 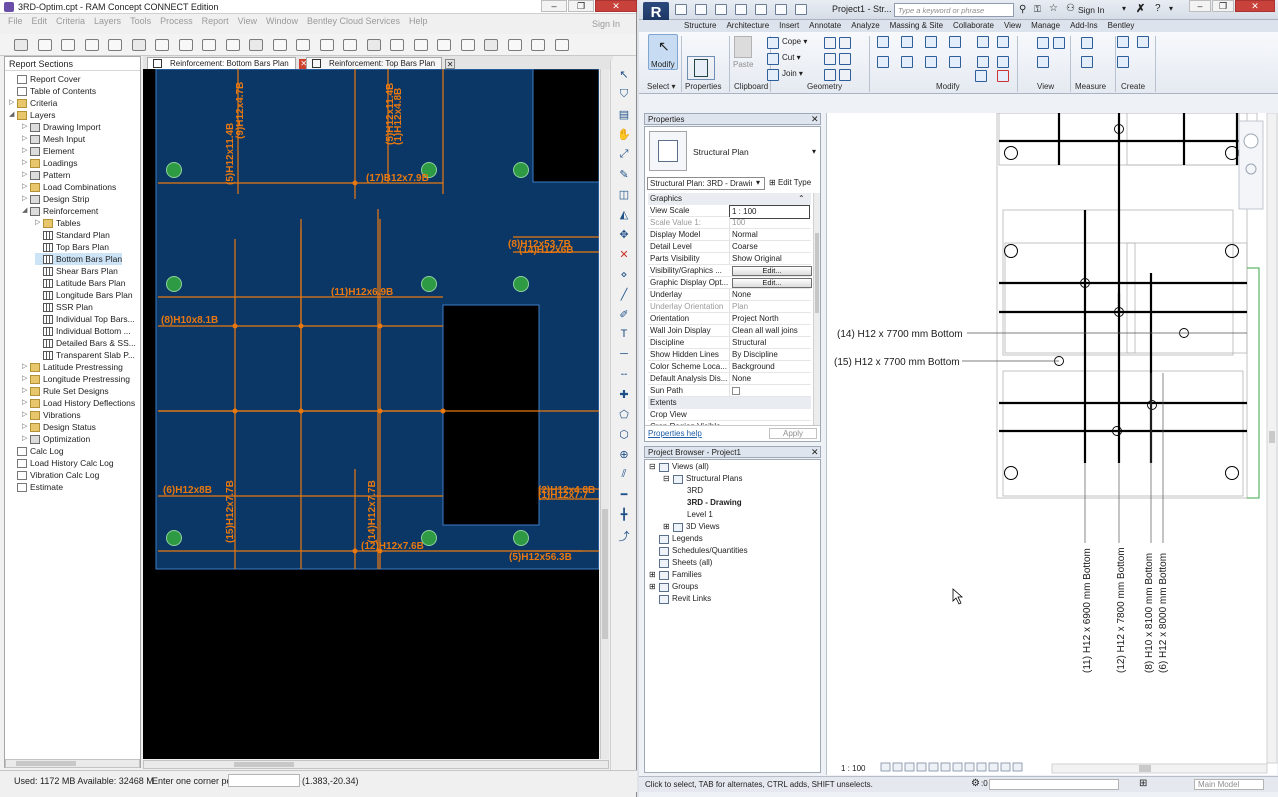 What do you see at coordinates (729, 355) in the screenshot?
I see `property-row: Show Hidden Lines By Discipline` at bounding box center [729, 355].